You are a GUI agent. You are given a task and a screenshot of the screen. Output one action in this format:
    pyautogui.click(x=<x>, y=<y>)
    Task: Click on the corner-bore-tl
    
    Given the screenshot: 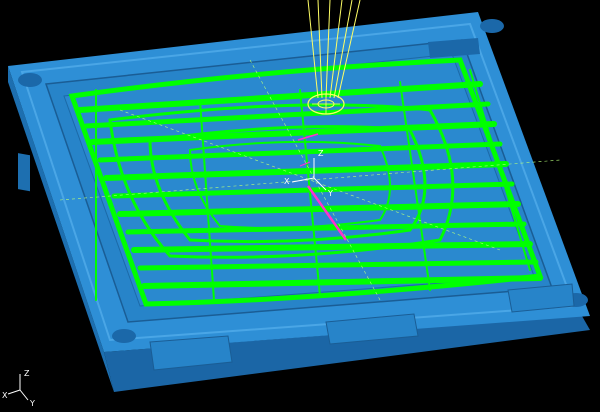 What is the action you would take?
    pyautogui.click(x=30, y=80)
    